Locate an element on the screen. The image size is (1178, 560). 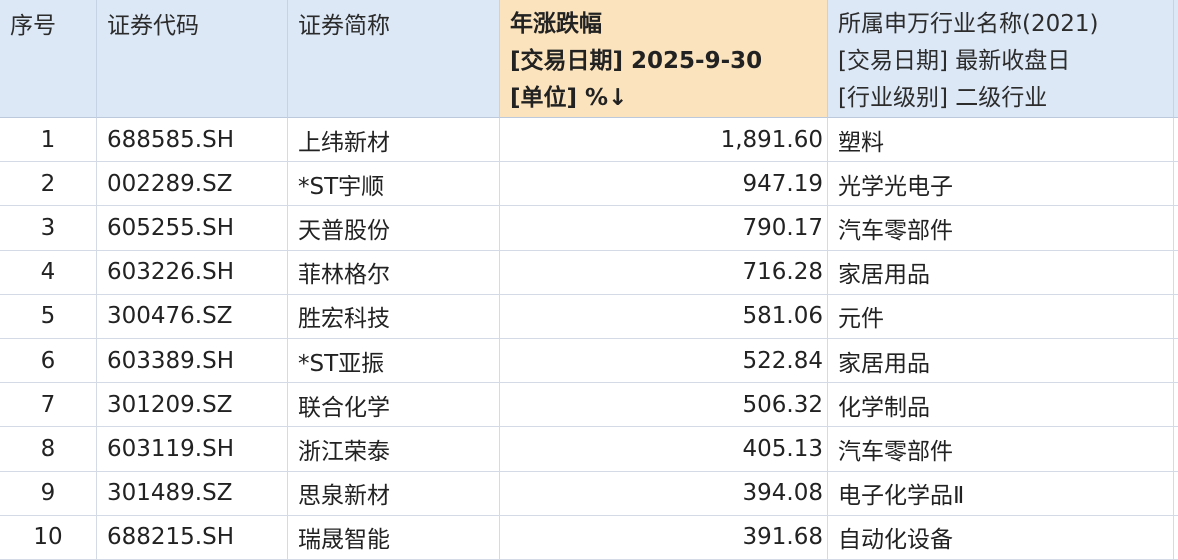
column-header-label: 证券代码 is located at coordinates (153, 26).